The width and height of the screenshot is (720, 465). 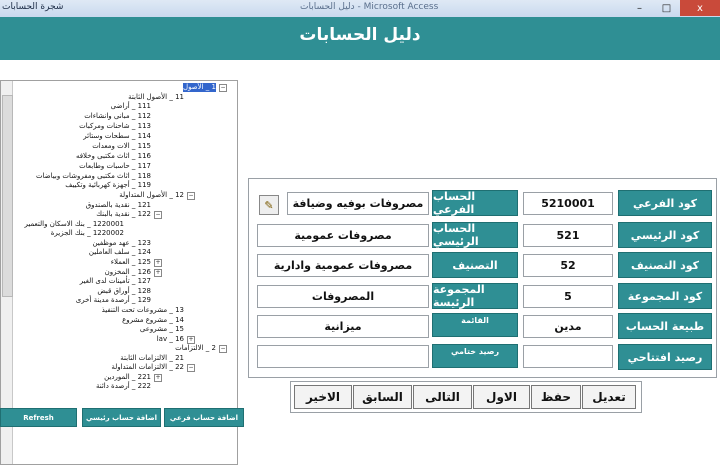 I want to click on window-controls: – □ x, so click(x=673, y=8).